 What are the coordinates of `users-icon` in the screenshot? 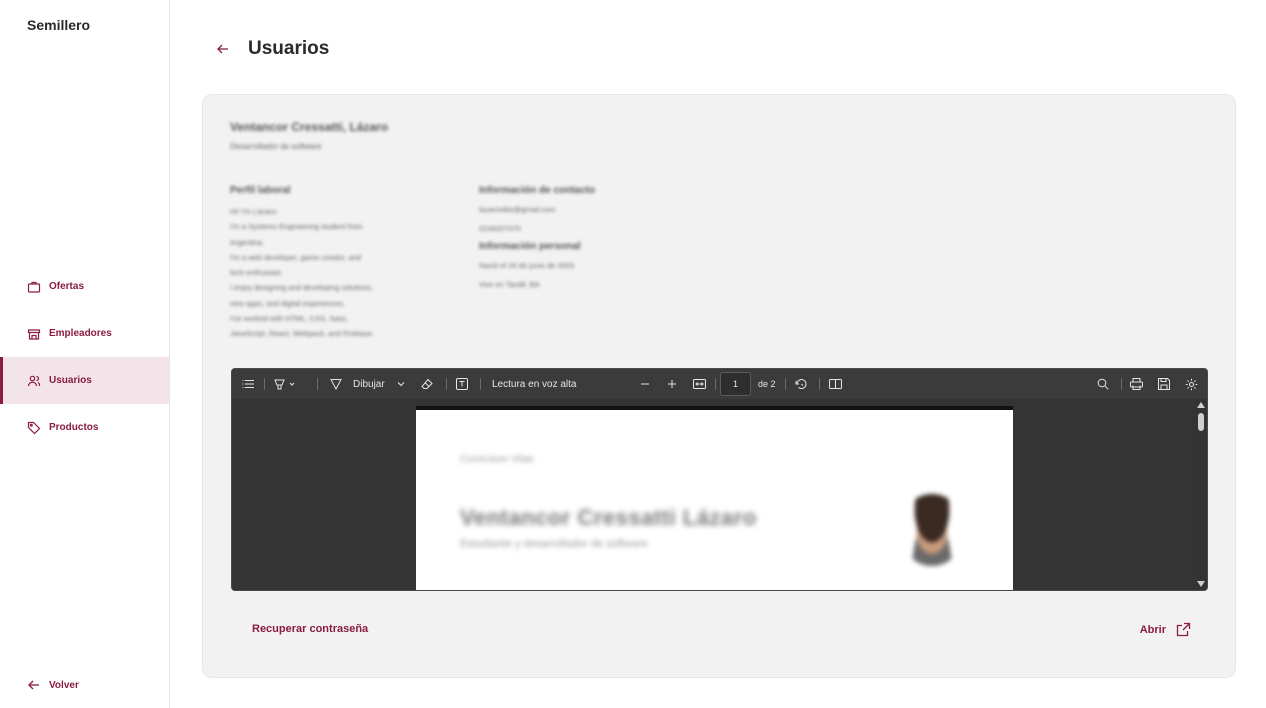 It's located at (34, 381).